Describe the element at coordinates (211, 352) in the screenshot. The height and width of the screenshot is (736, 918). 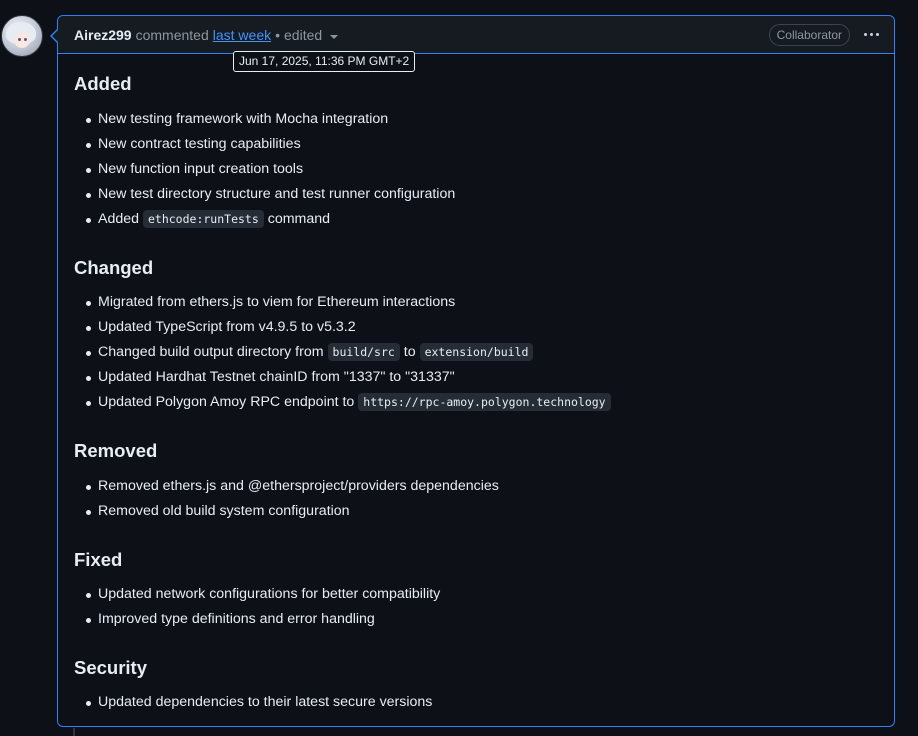
I see `item-text: Changed build output directory from` at that location.